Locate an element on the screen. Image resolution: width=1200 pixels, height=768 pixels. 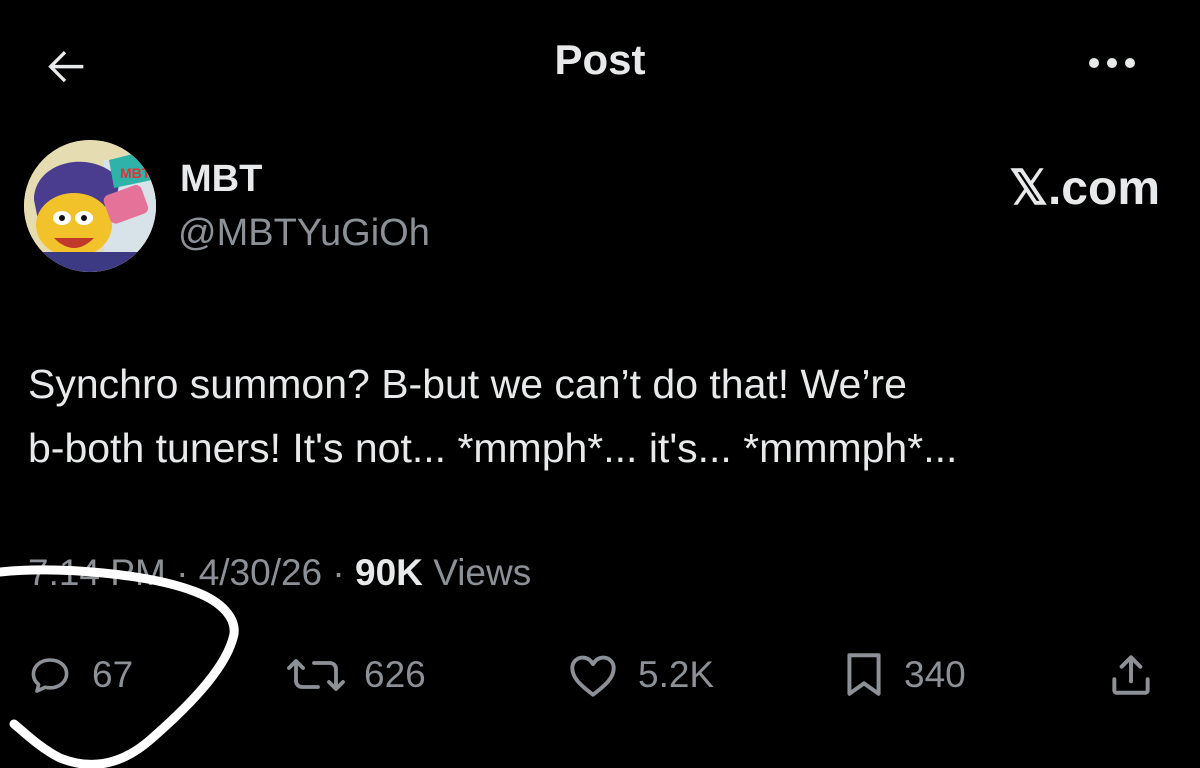
post-time: 7:14 PM is located at coordinates (97, 572).